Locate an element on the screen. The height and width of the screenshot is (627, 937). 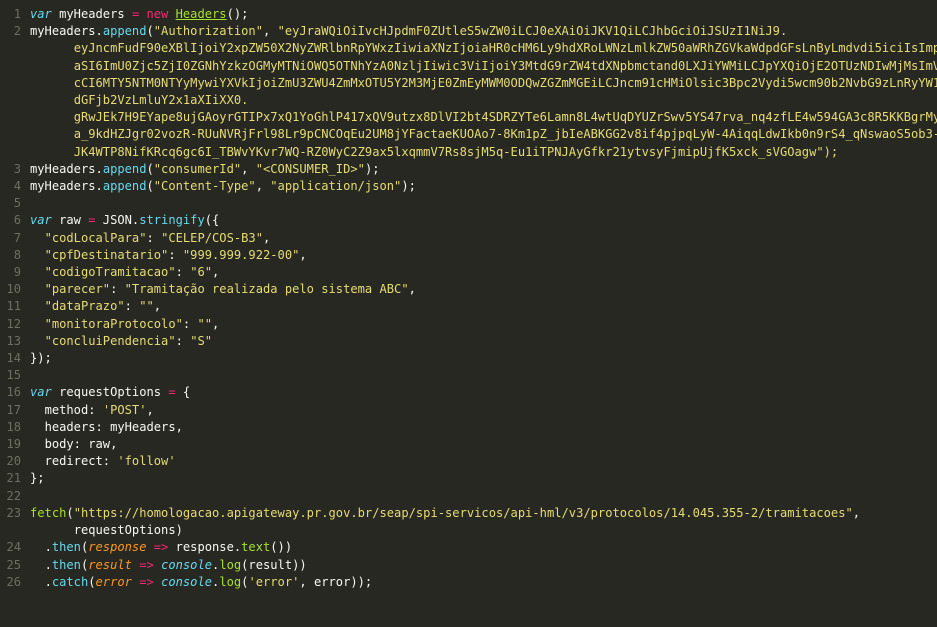
code-token: "999.999.922-00" is located at coordinates (241, 254).